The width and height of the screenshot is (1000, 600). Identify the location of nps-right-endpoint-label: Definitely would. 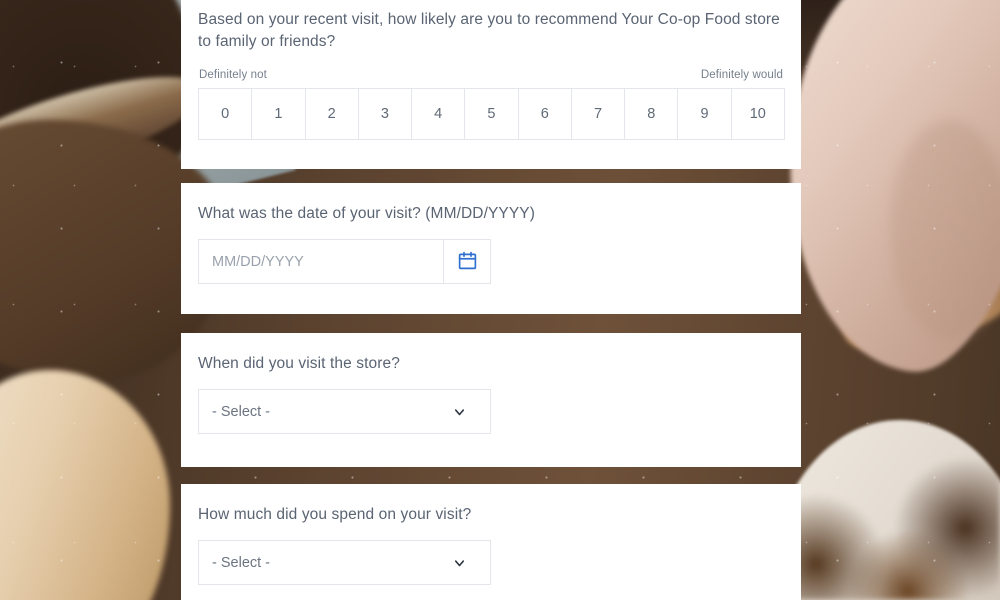
(741, 74).